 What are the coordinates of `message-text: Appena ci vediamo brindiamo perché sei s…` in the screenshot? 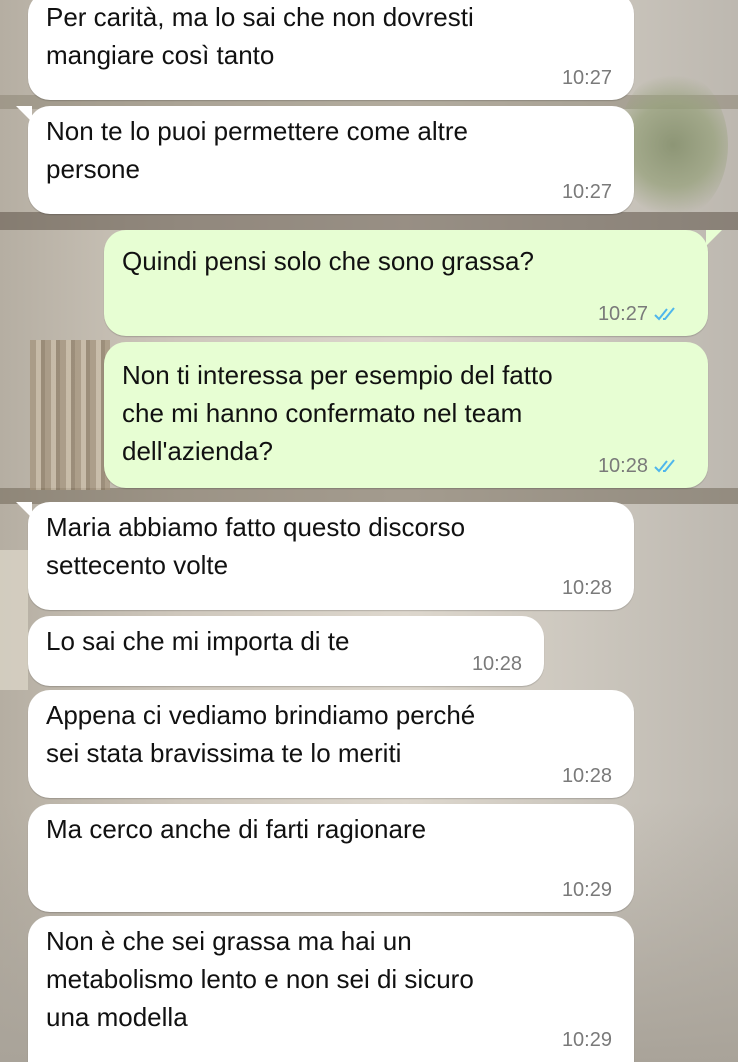 It's located at (261, 734).